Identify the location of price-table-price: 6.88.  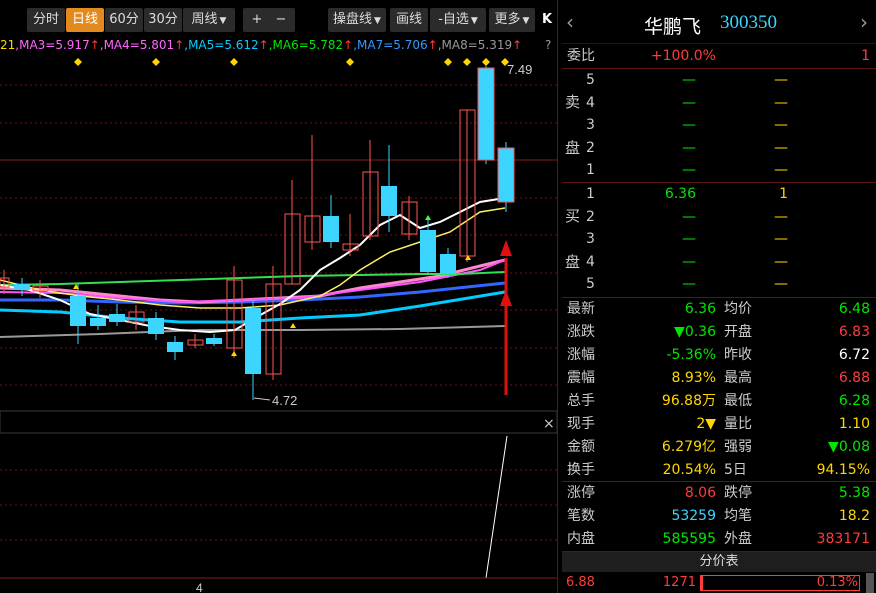
(580, 582).